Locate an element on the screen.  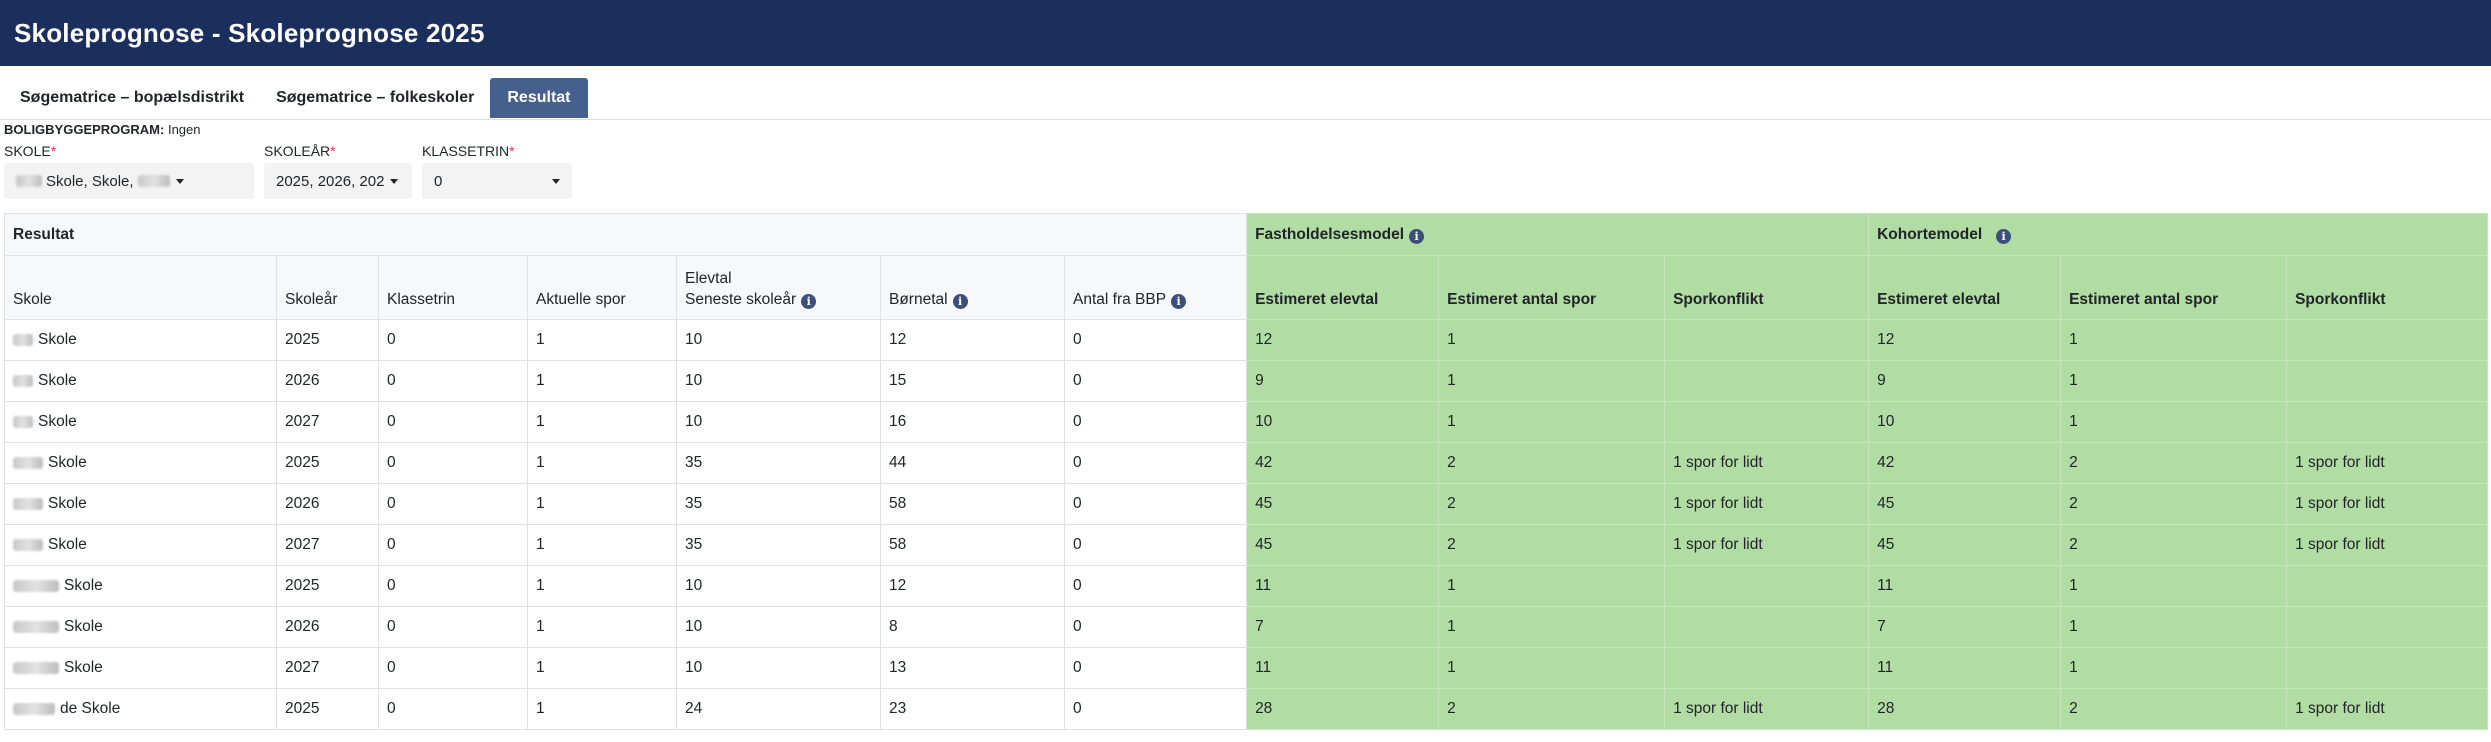
cell-retention-est-pupils: 45 is located at coordinates (1343, 545).